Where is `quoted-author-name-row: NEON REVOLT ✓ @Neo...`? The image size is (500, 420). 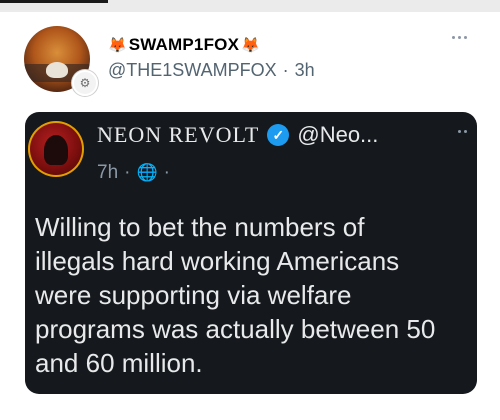
quoted-author-name-row: NEON REVOLT ✓ @Neo... is located at coordinates (237, 135).